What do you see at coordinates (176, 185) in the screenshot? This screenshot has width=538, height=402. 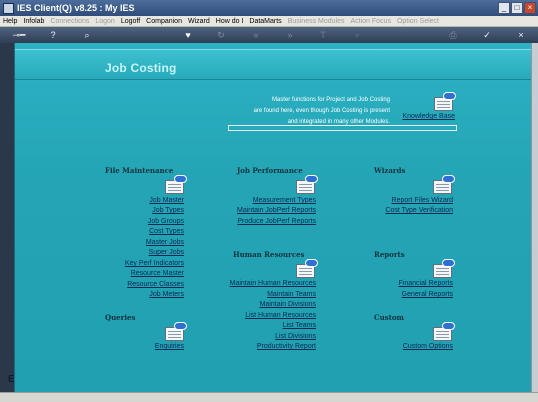 I see `file-maintenance-book-icon` at bounding box center [176, 185].